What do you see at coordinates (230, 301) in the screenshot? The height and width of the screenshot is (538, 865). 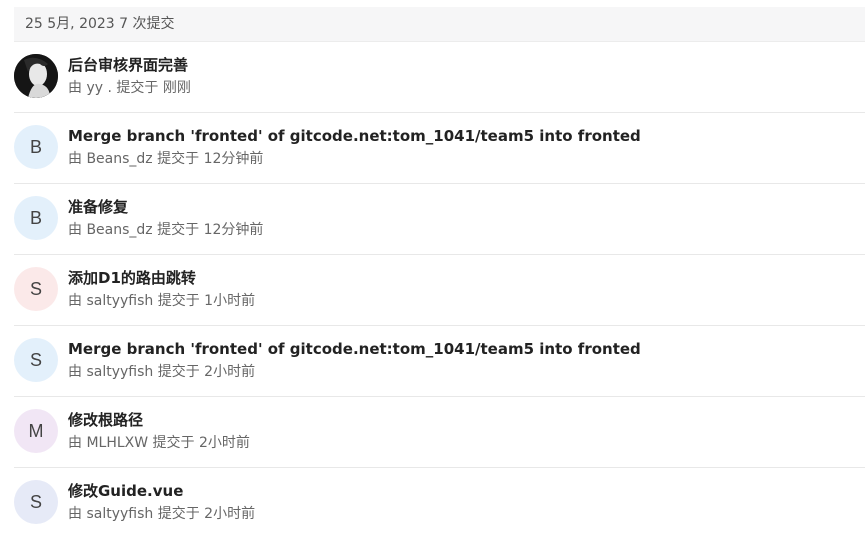 I see `commit-time: 1小时前` at bounding box center [230, 301].